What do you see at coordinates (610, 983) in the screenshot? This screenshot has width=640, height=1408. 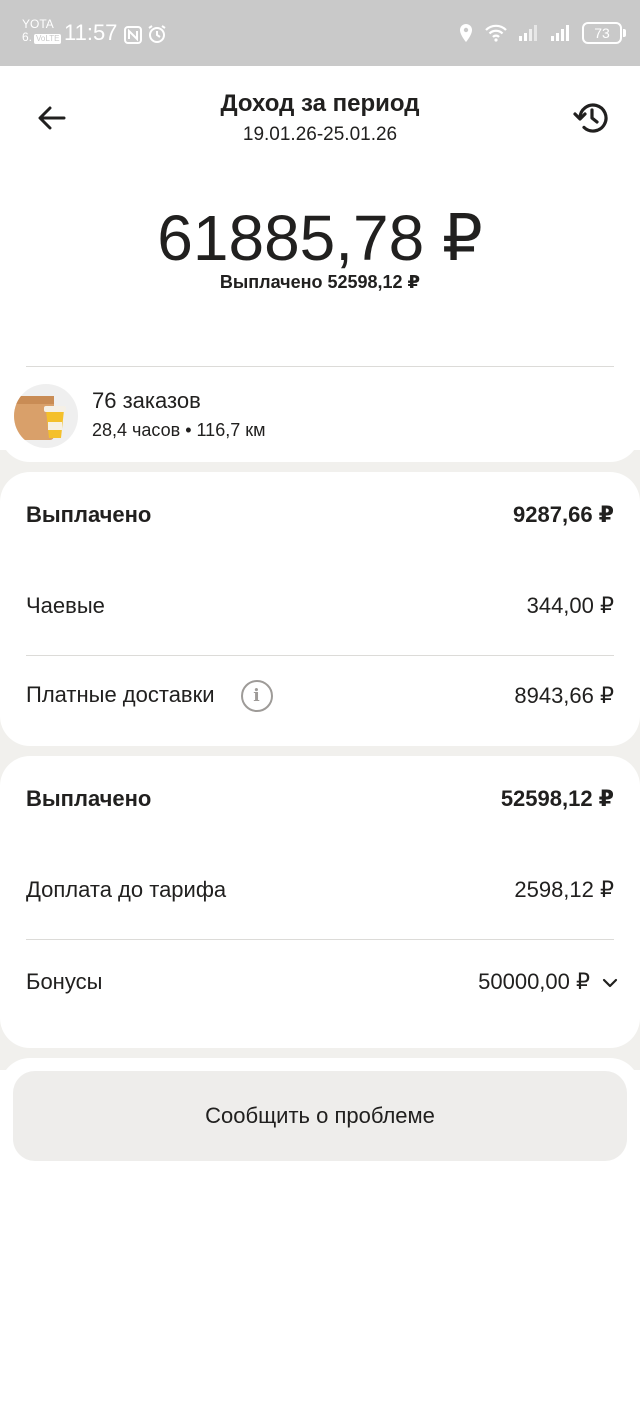 I see `chevron-down-icon` at bounding box center [610, 983].